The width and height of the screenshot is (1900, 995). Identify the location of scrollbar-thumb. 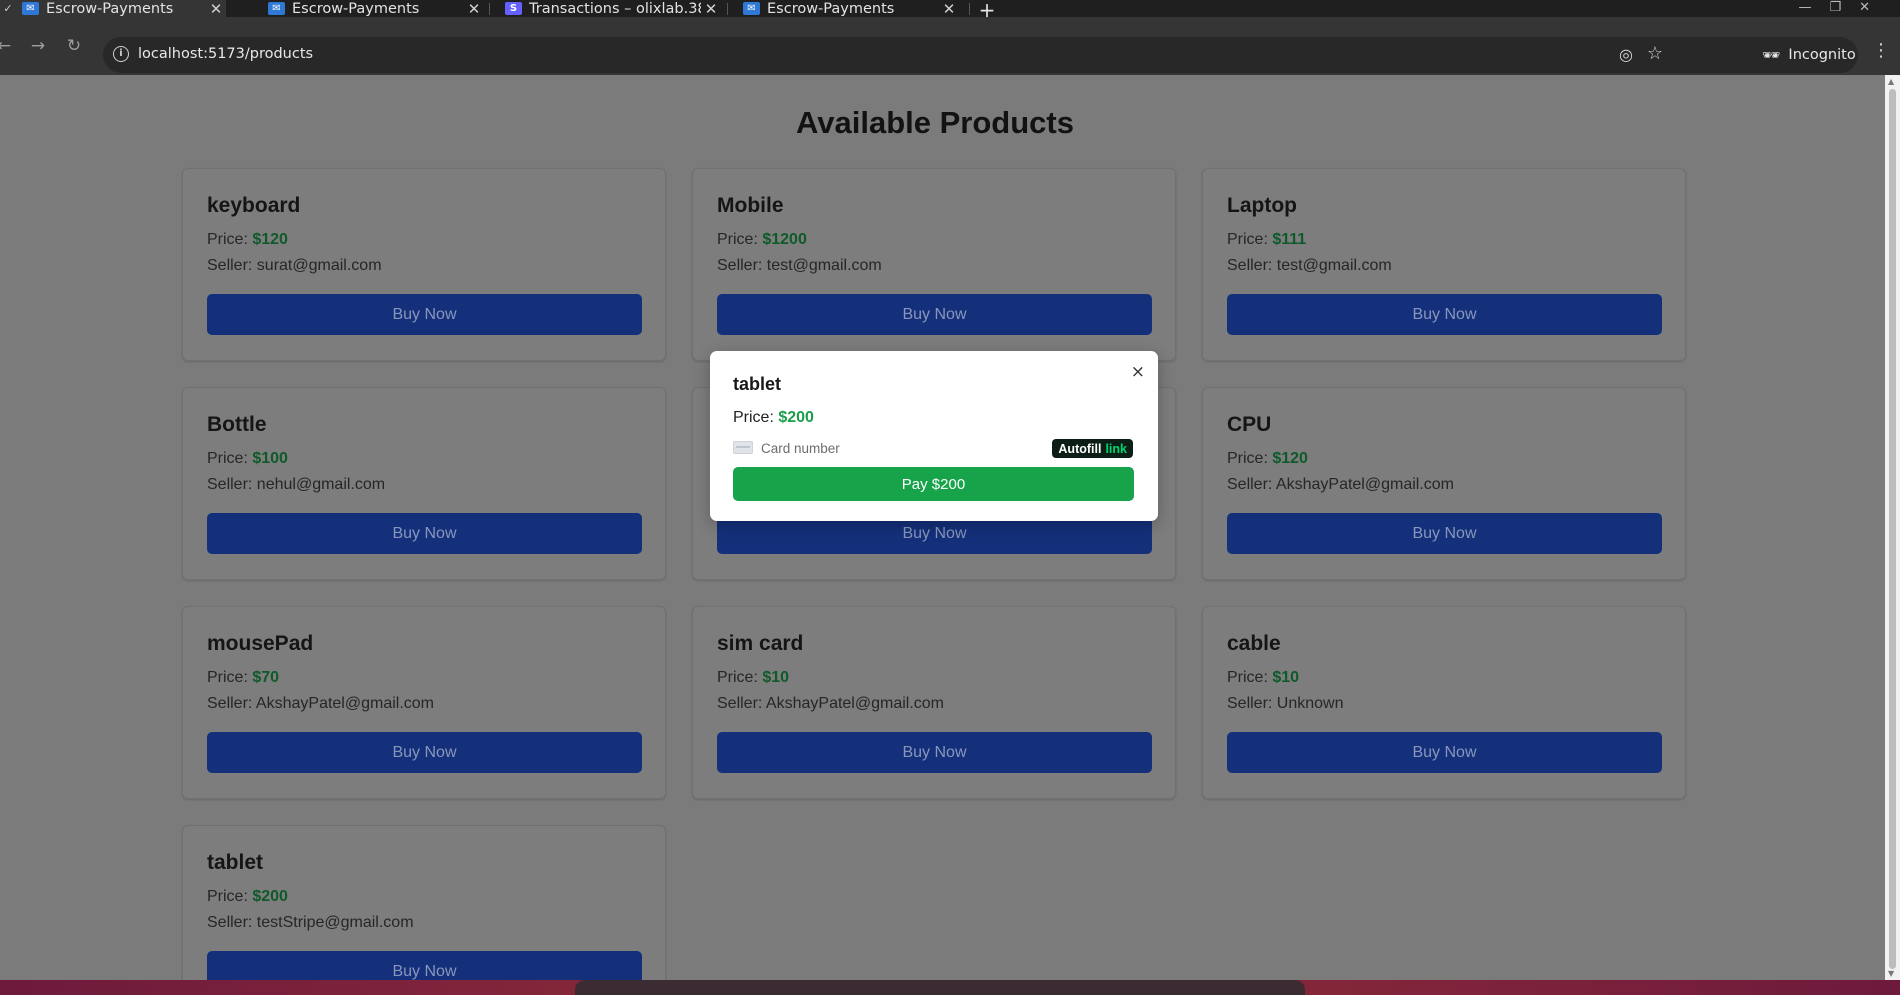
(1892, 529).